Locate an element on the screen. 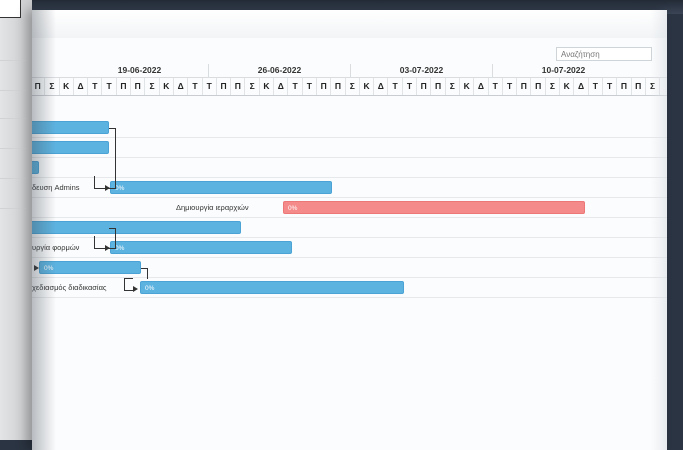  week-label: 03-07-2022 is located at coordinates (421, 70).